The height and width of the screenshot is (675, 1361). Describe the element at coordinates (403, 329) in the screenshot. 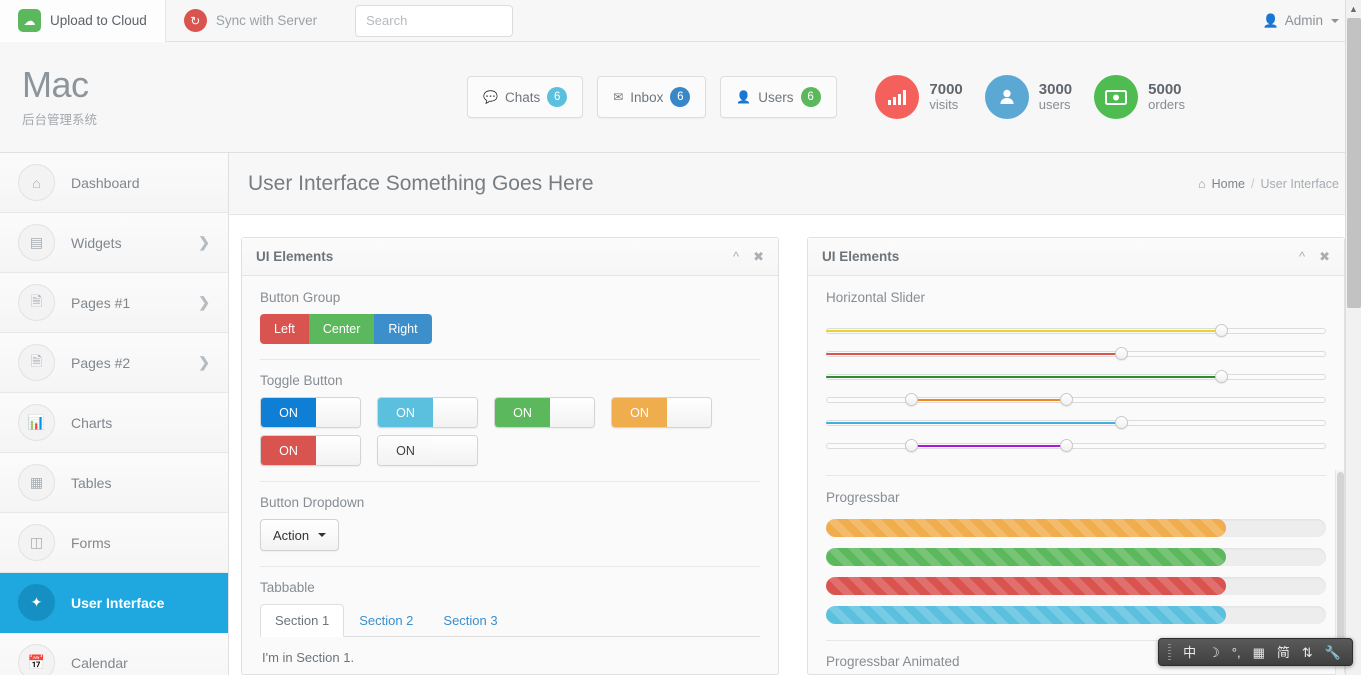

I see `button-right: Right` at that location.